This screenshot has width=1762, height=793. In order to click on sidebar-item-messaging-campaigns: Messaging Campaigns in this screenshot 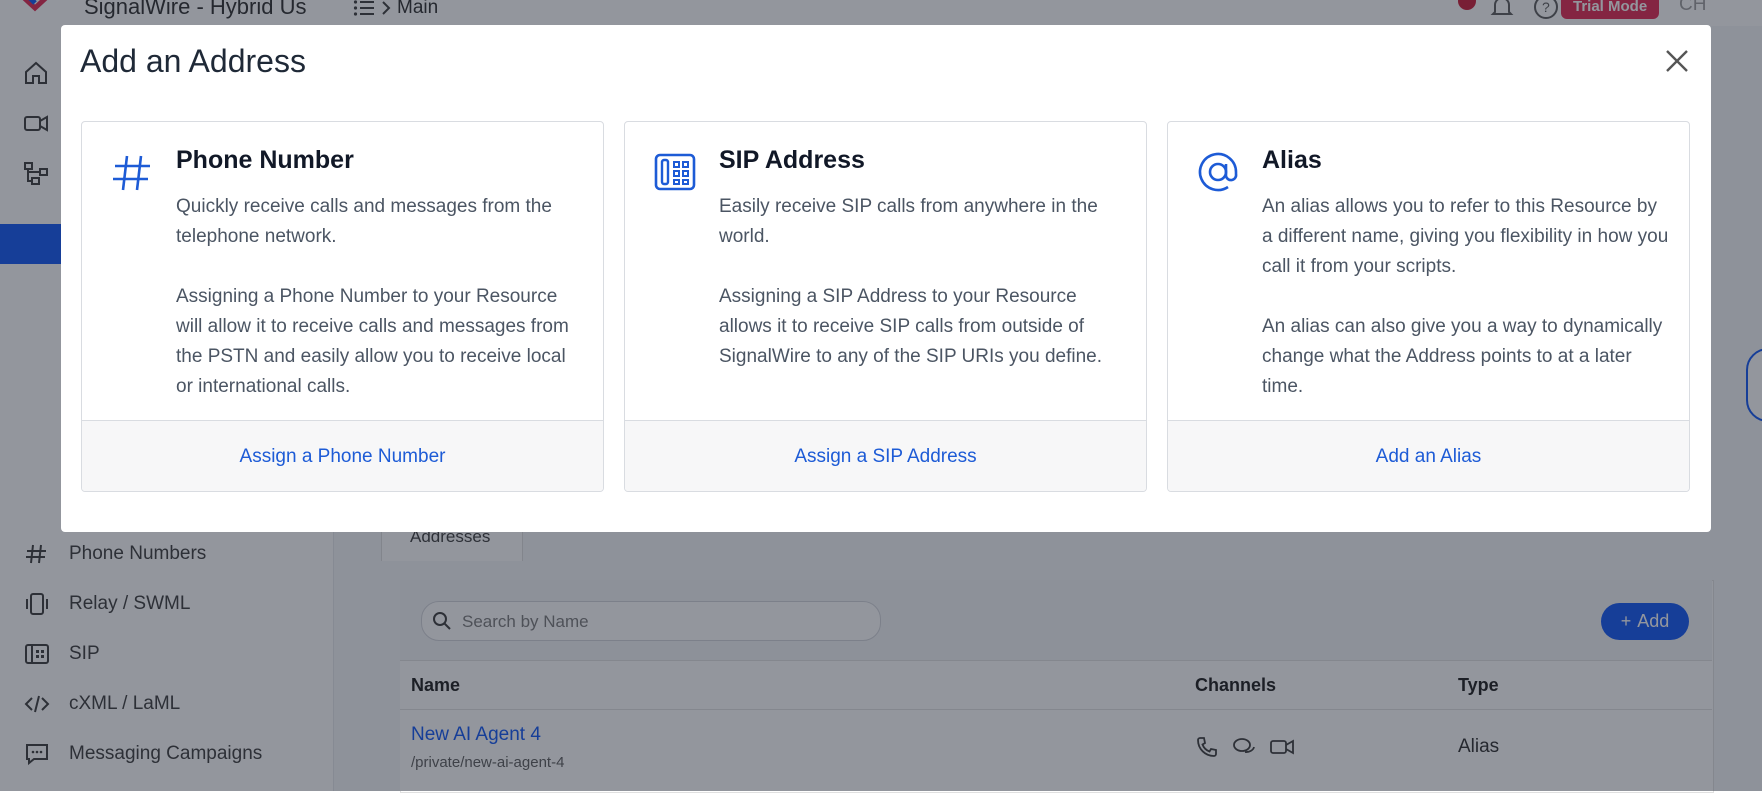, I will do `click(166, 754)`.